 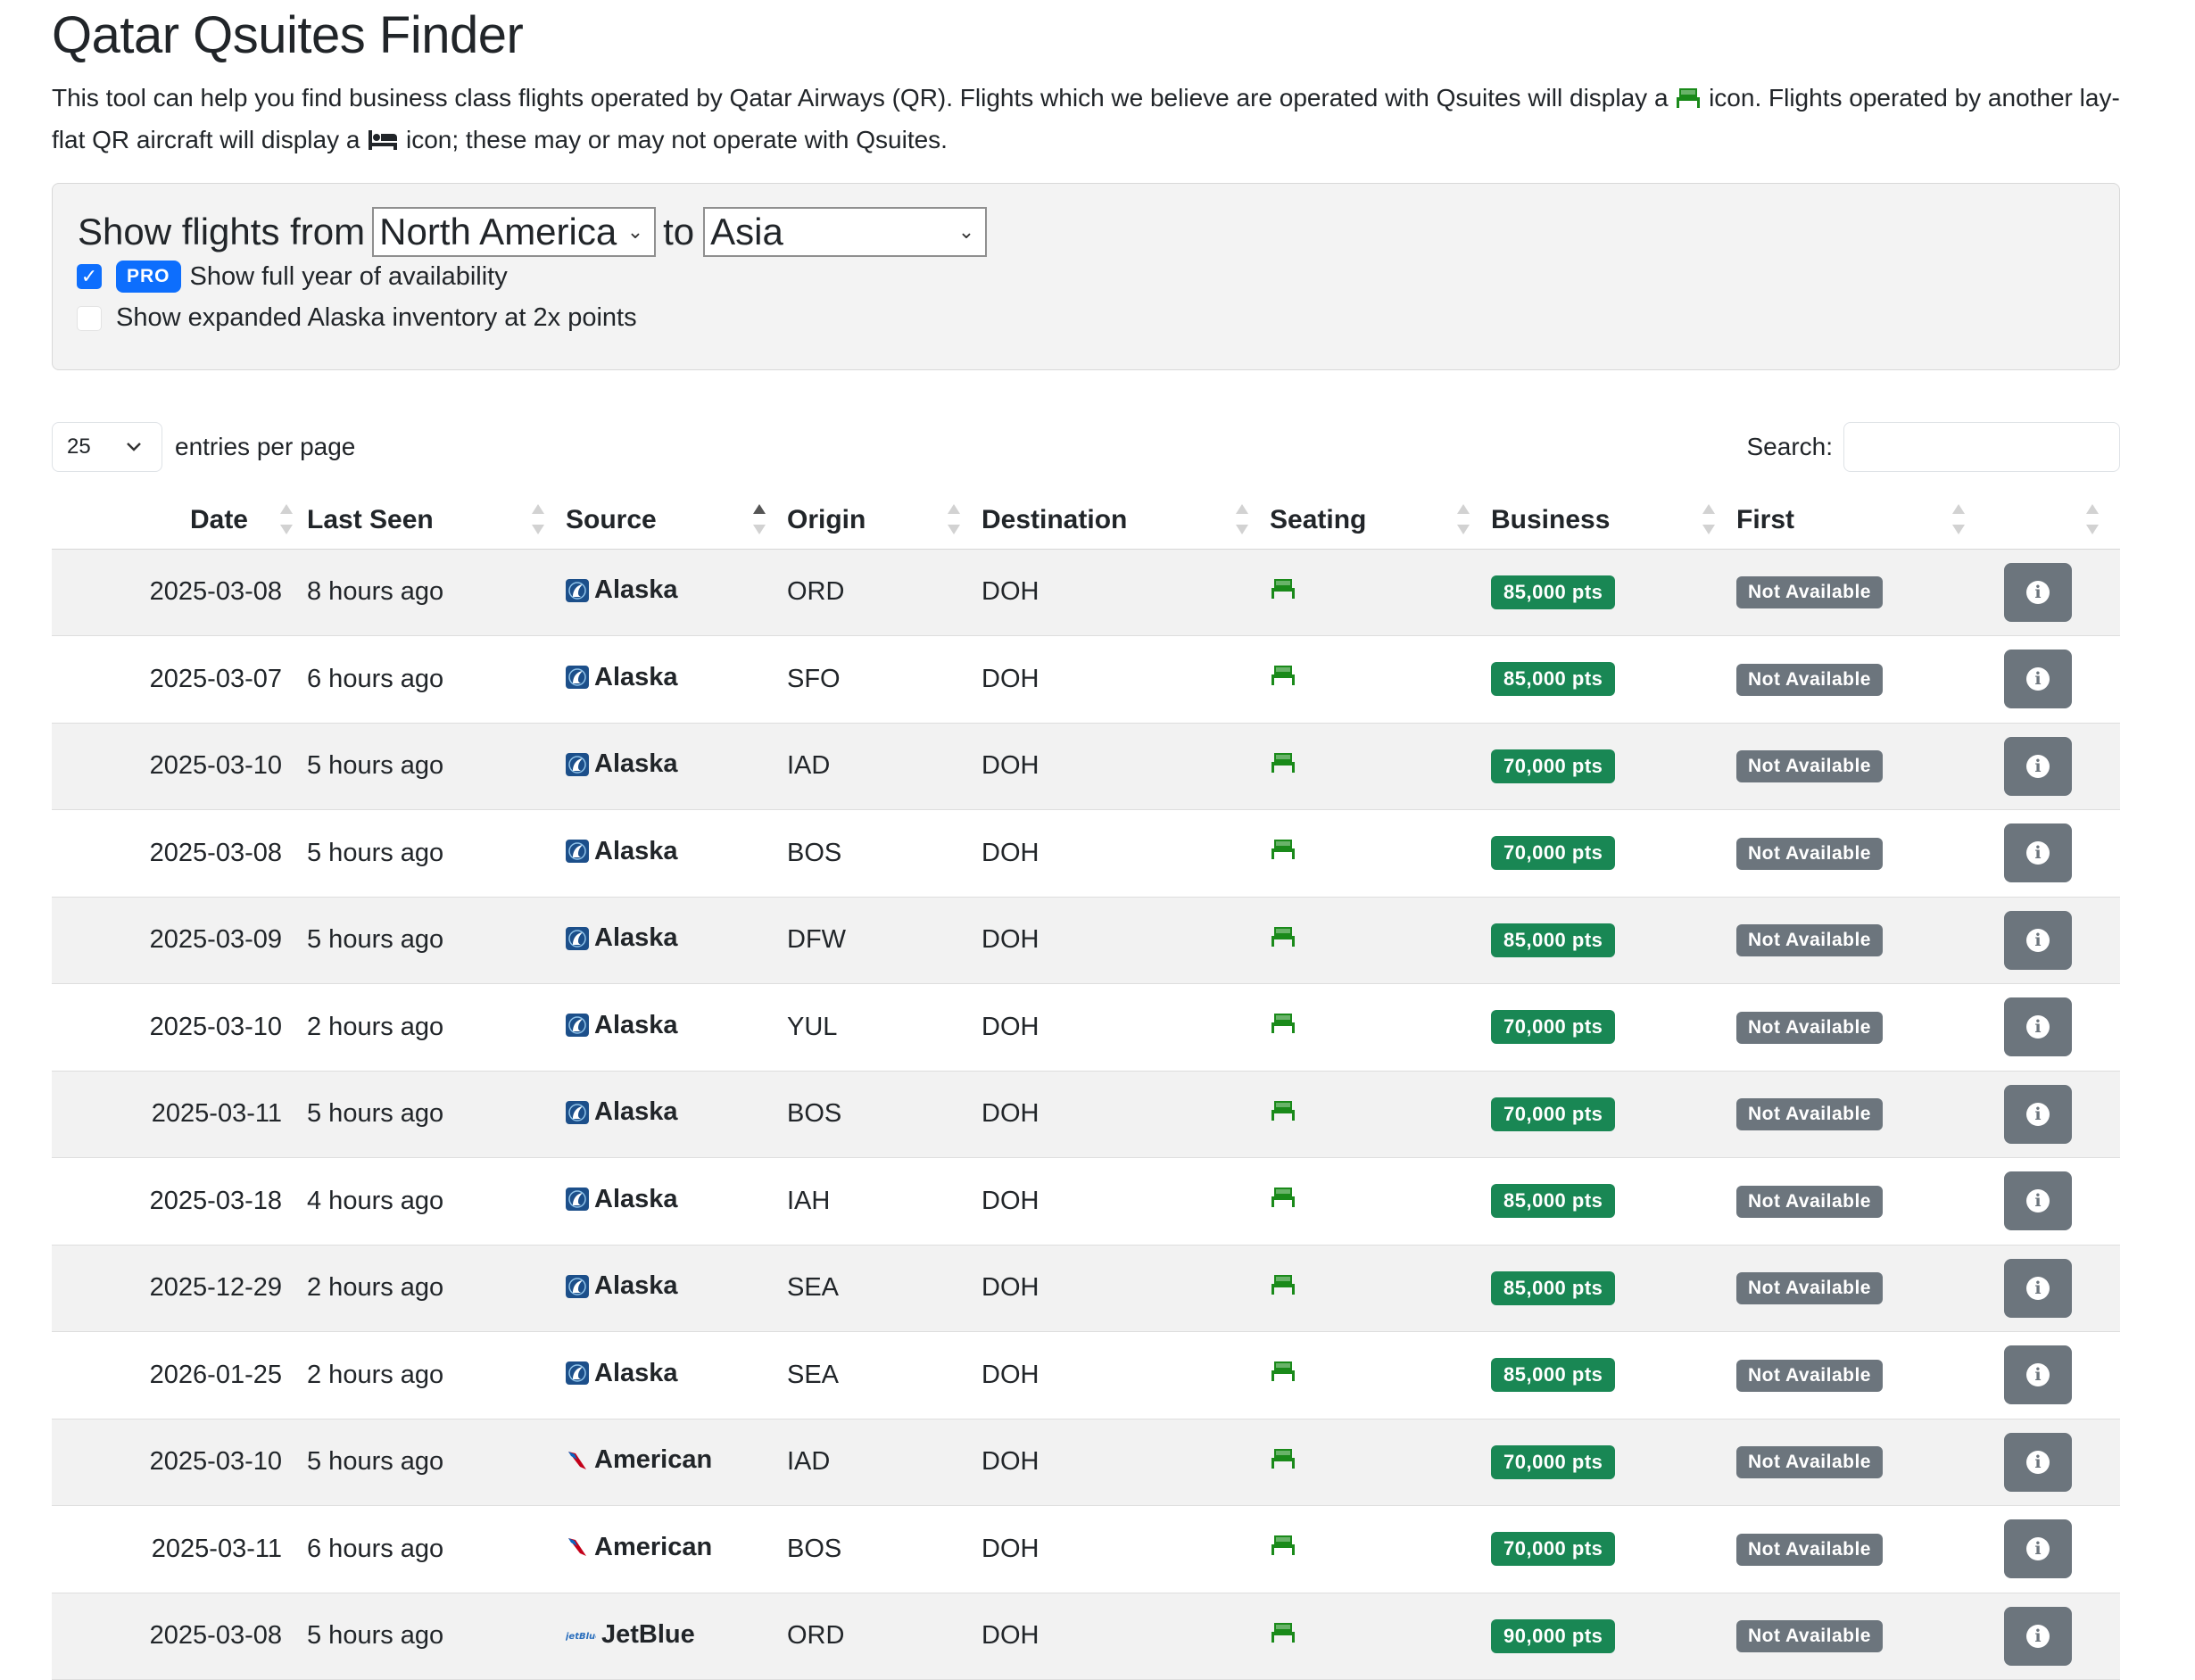 I want to click on origin-cell: SFO, so click(x=884, y=679).